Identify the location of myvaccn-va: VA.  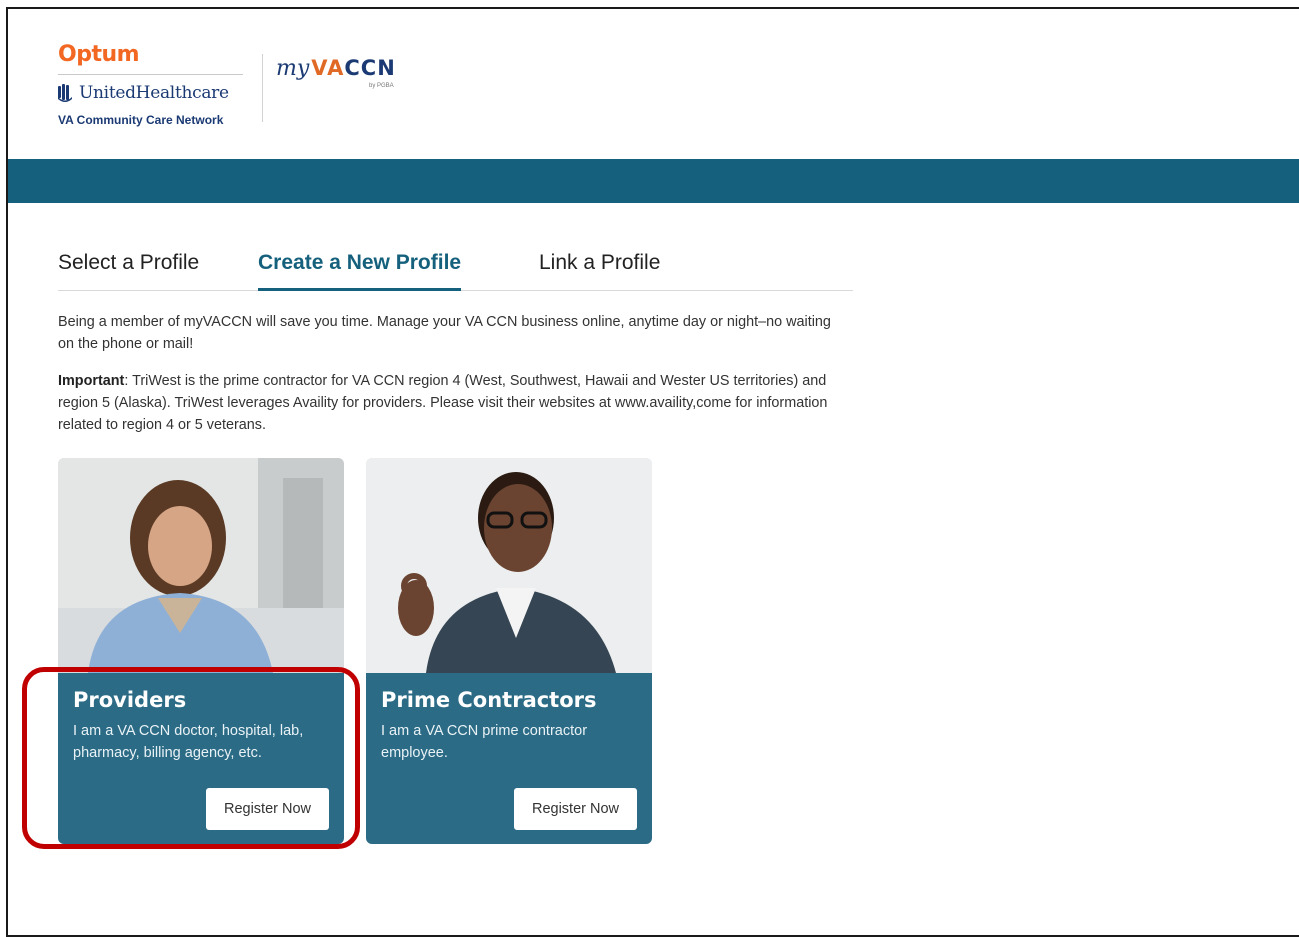
(328, 68).